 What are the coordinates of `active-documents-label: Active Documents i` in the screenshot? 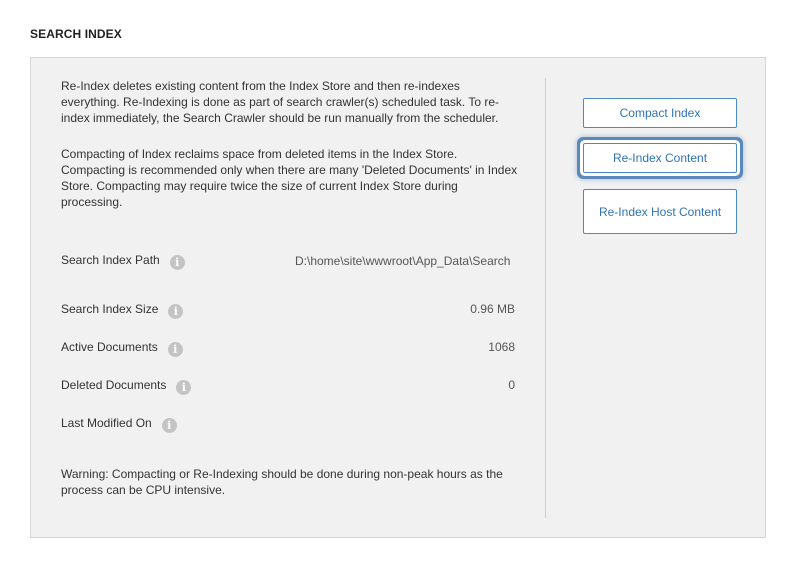 It's located at (122, 348).